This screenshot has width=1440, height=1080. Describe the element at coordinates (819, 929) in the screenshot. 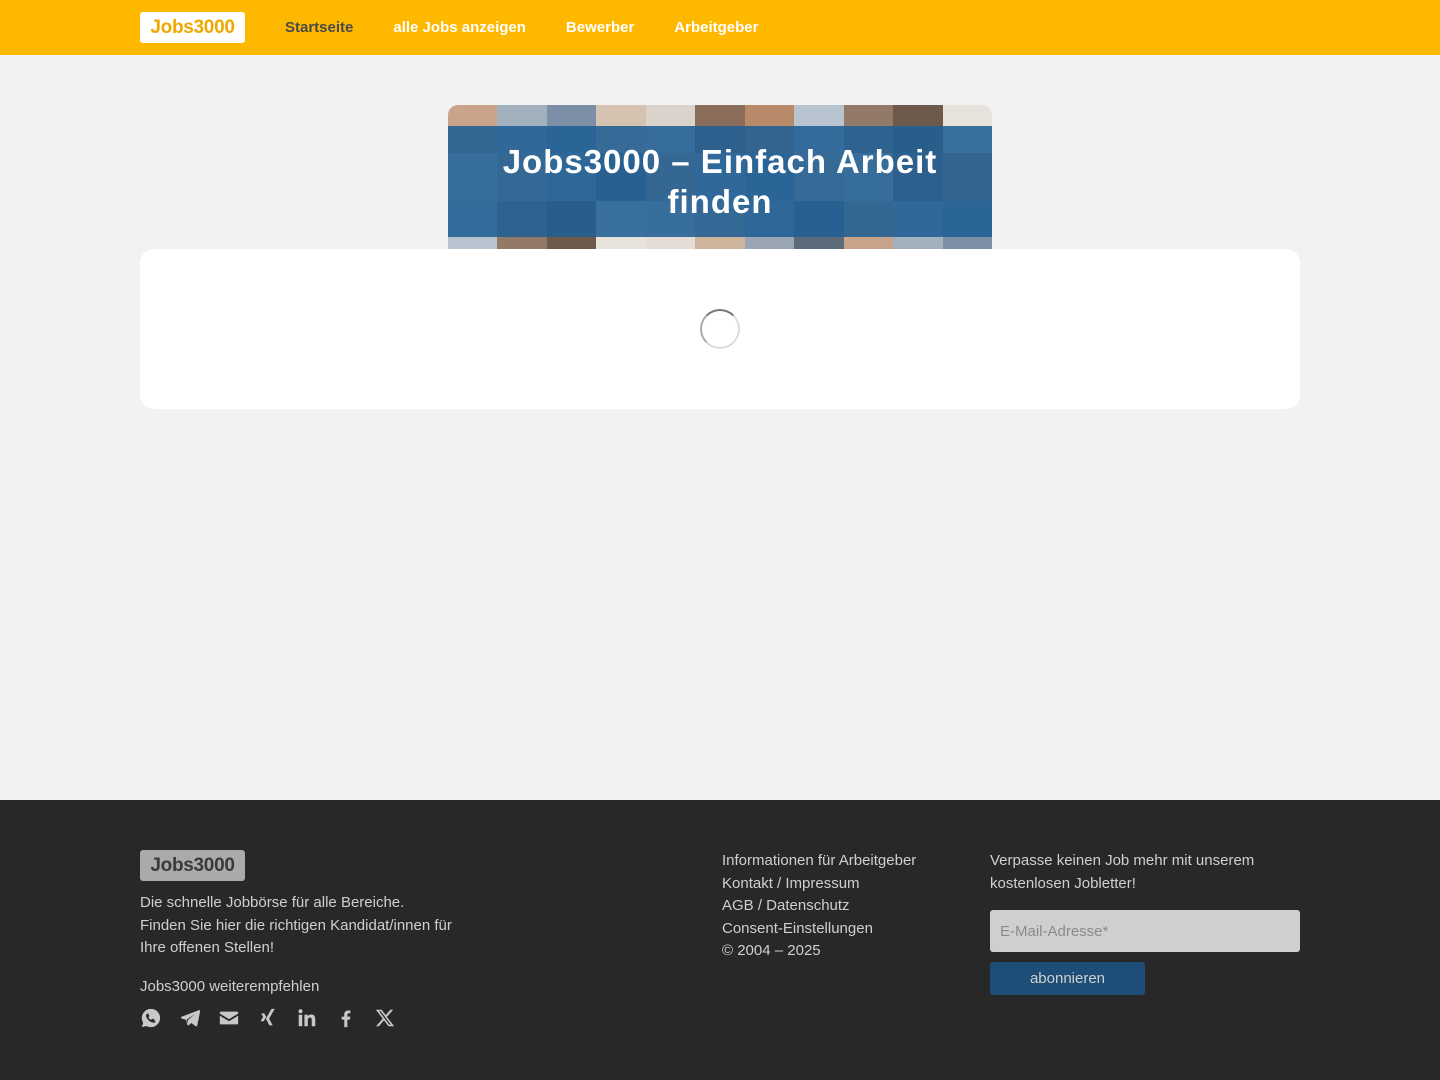

I see `footer-link-consent: Consent-Einstellungen` at that location.